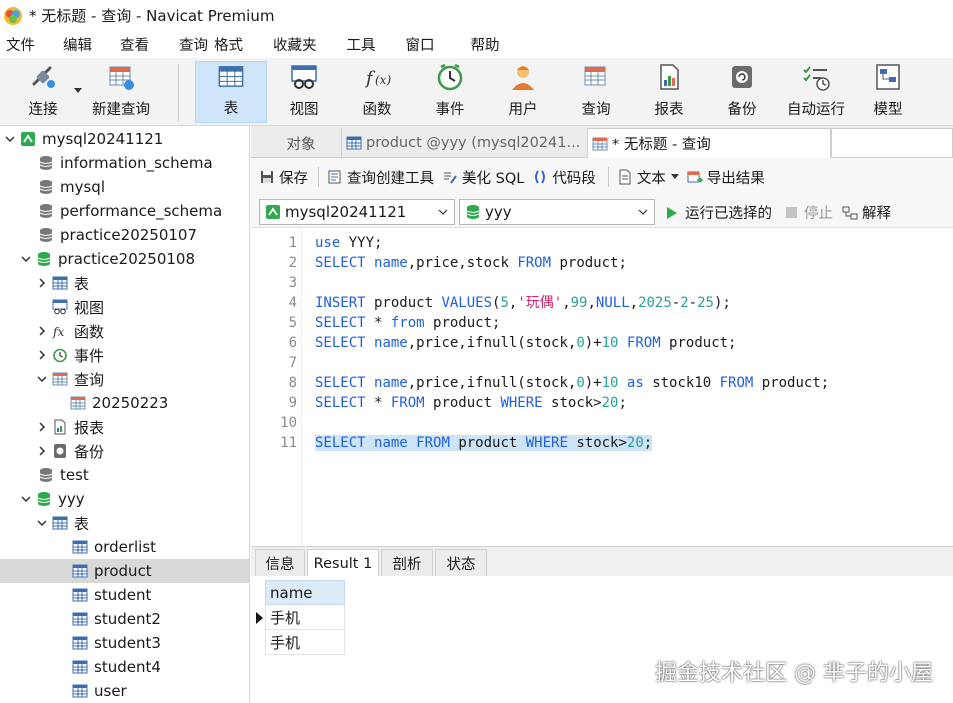 This screenshot has width=953, height=703. I want to click on selection-highlight: SELECT name FROM product WHERE stock>20;, so click(484, 443).